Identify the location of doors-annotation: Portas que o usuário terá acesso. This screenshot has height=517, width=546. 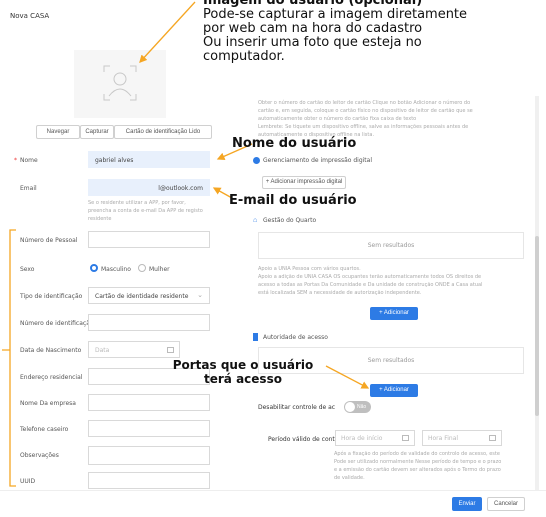
(243, 372).